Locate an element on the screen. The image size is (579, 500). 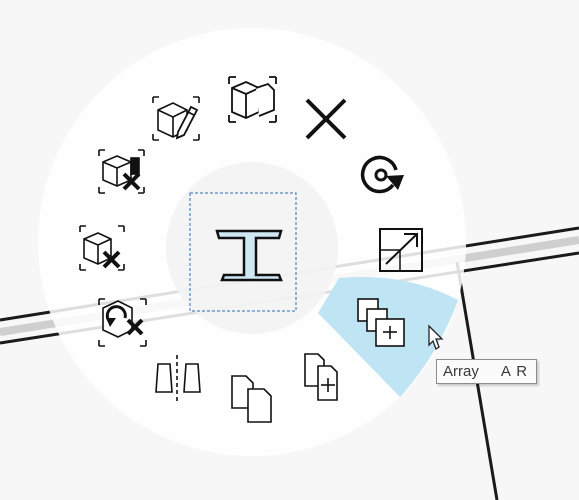
tooltip-shortcut: A R is located at coordinates (514, 371).